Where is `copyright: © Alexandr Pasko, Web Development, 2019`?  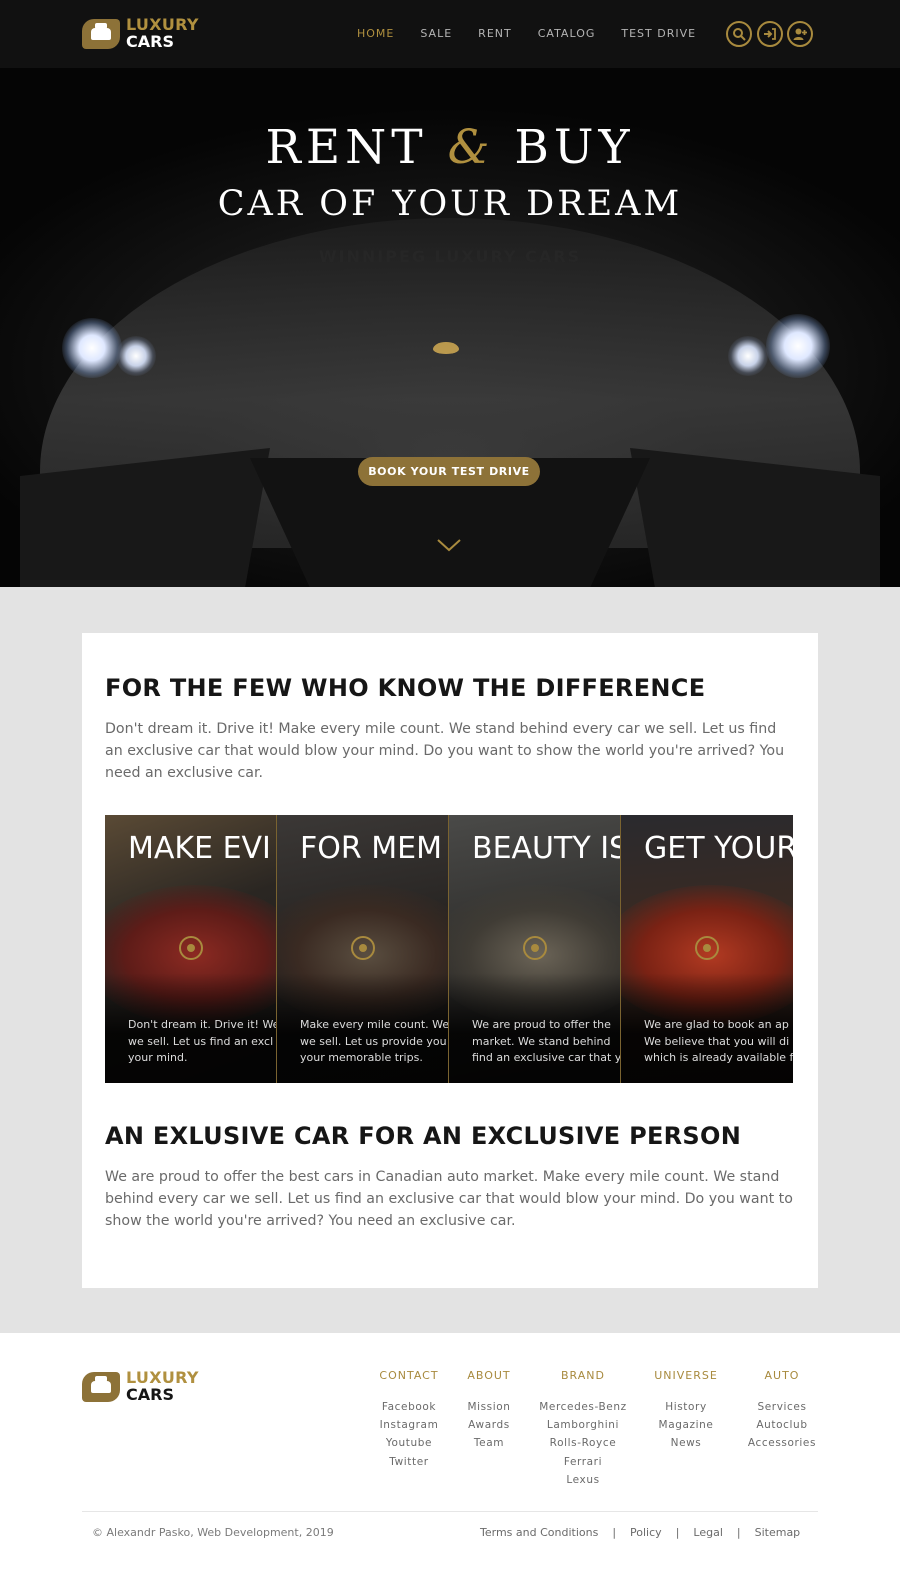
copyright: © Alexandr Pasko, Web Development, 2019 is located at coordinates (213, 1532).